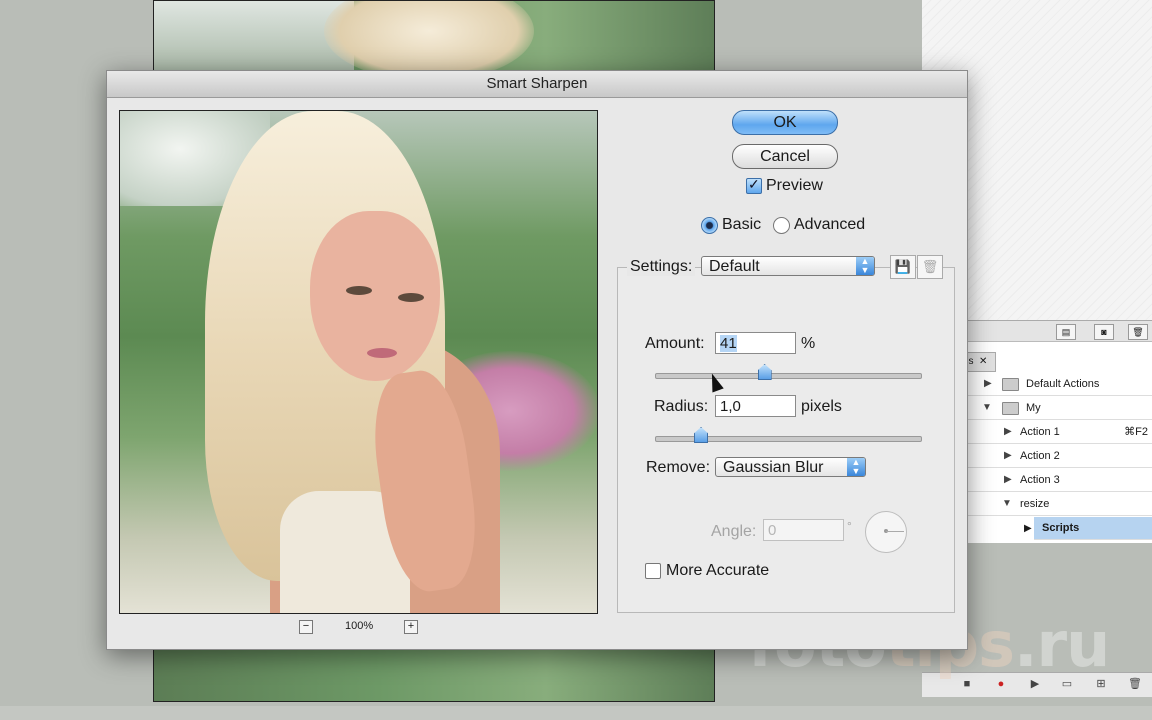  Describe the element at coordinates (781, 225) in the screenshot. I see `advanced-radio` at that location.